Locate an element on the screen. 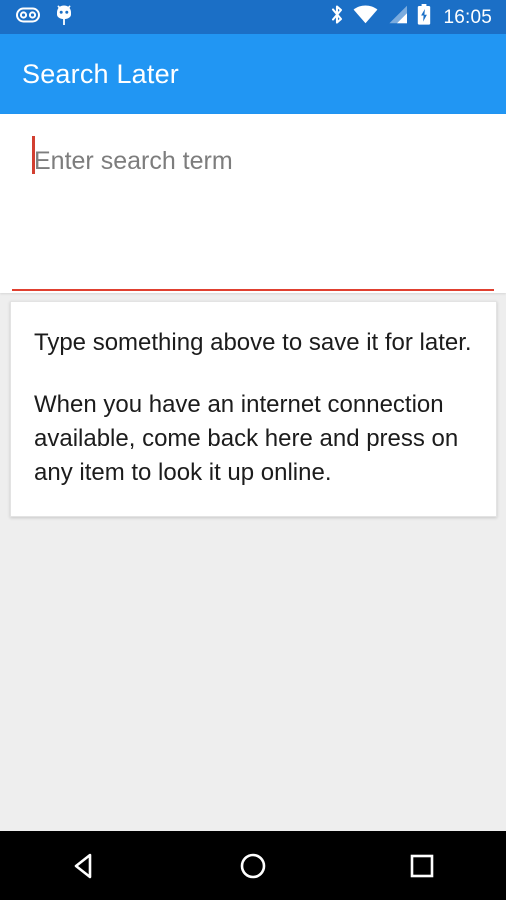 Image resolution: width=506 pixels, height=900 pixels. back-button is located at coordinates (84, 865).